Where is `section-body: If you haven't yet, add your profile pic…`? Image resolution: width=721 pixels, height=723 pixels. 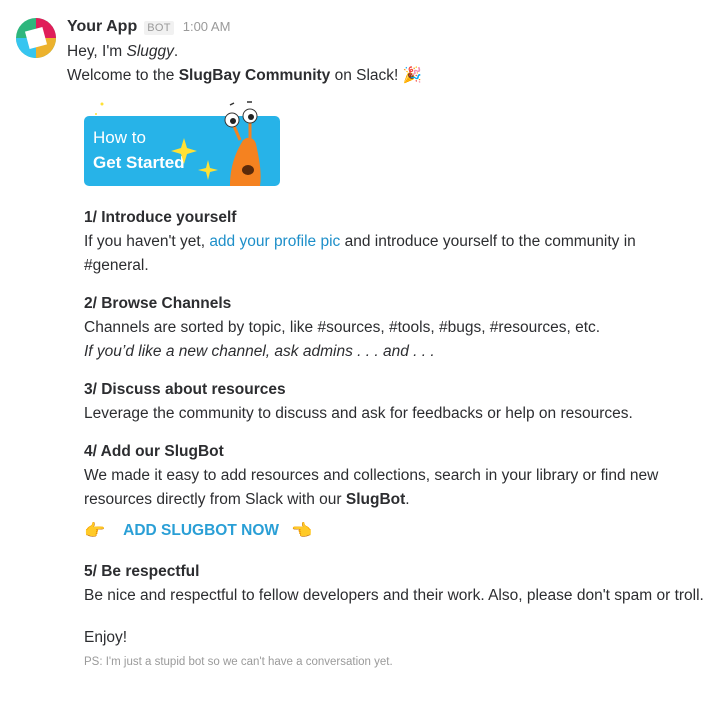 section-body: If you haven't yet, add your profile pic… is located at coordinates (394, 254).